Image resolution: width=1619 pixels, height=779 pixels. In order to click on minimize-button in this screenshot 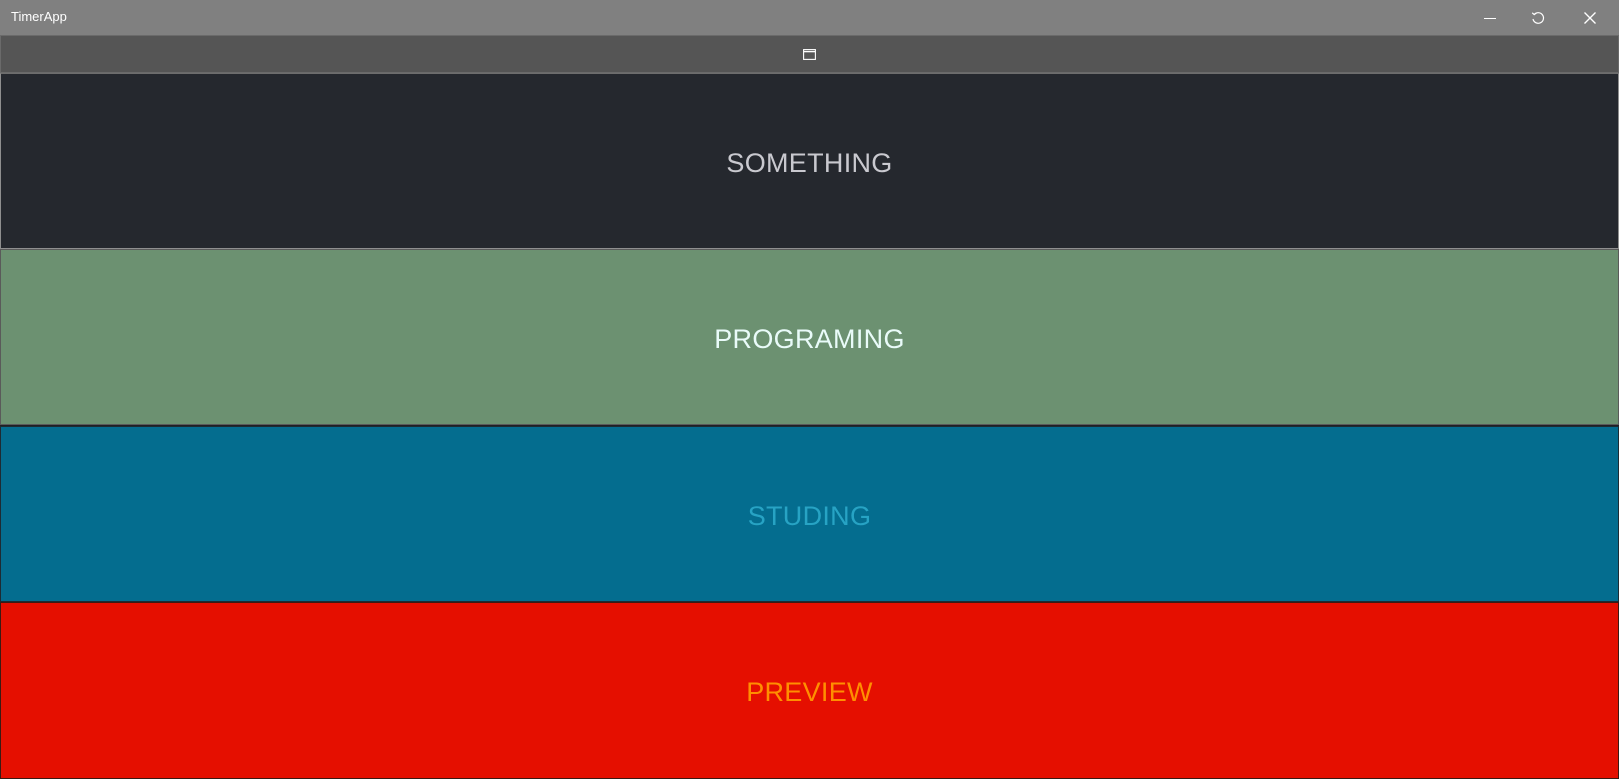, I will do `click(1490, 17)`.